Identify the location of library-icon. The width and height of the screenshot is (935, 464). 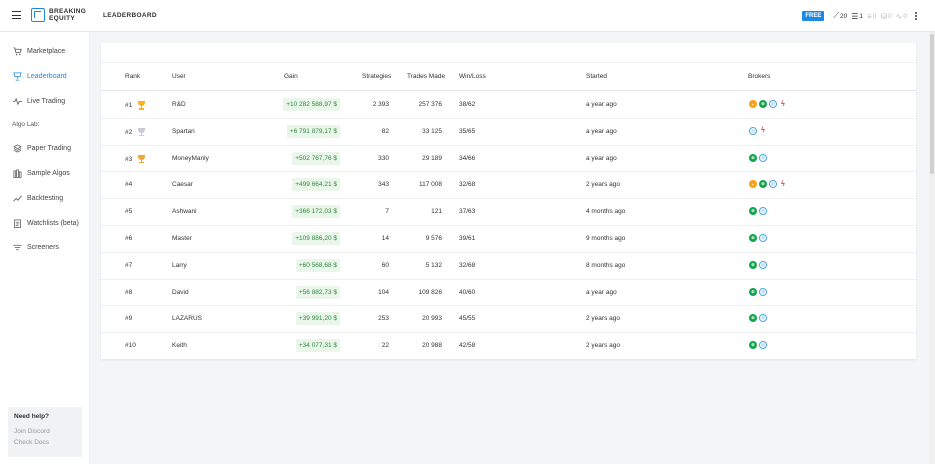
(17, 173).